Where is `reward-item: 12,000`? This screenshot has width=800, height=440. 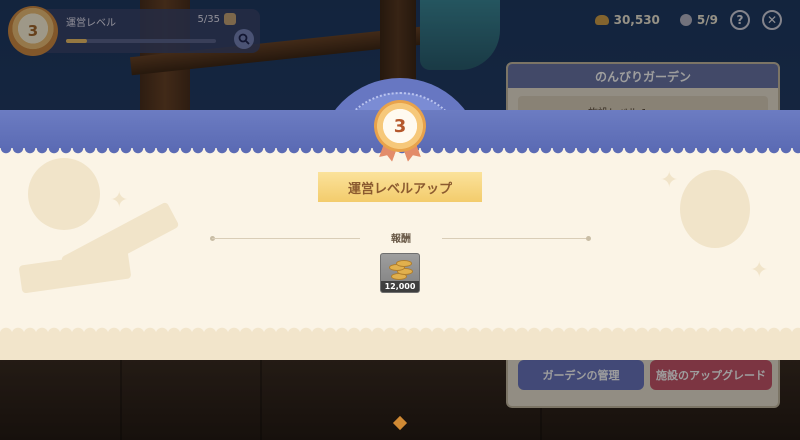
reward-item: 12,000 is located at coordinates (400, 273).